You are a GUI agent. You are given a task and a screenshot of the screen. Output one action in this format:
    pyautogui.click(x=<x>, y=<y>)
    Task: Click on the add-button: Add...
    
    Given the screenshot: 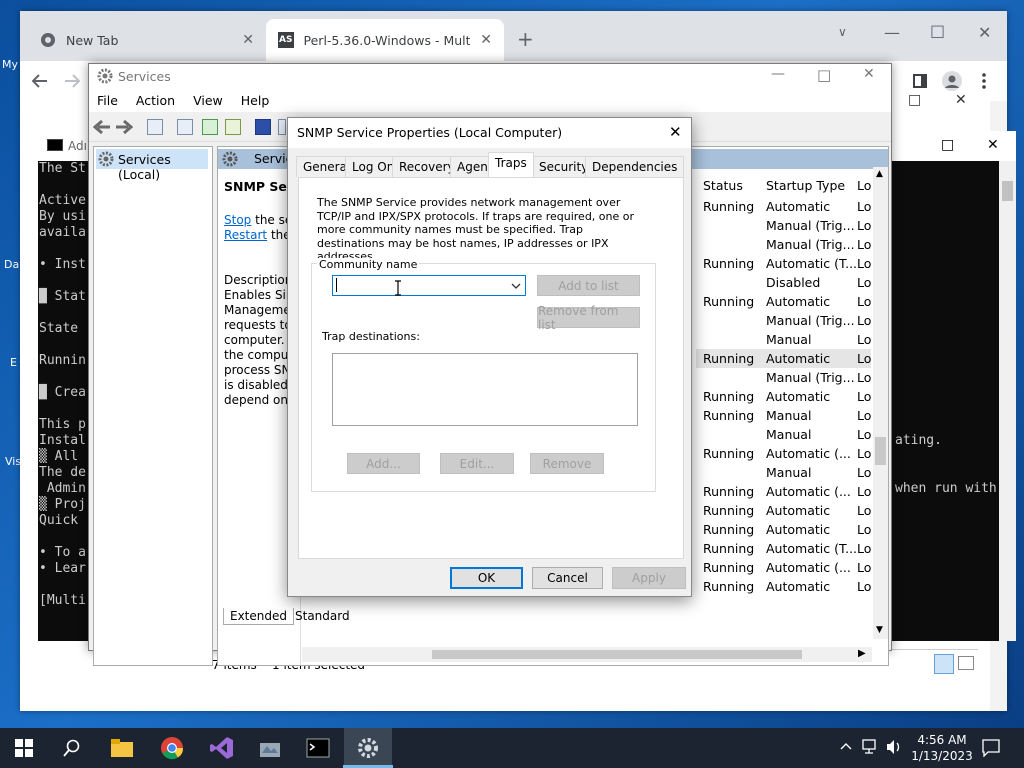 What is the action you would take?
    pyautogui.click(x=383, y=463)
    